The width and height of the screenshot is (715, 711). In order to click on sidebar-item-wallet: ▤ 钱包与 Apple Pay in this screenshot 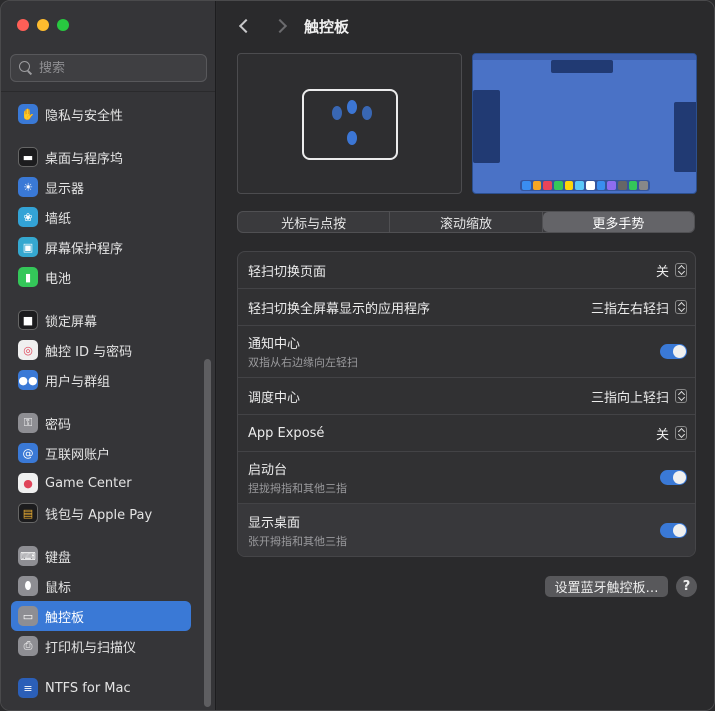, I will do `click(101, 513)`.